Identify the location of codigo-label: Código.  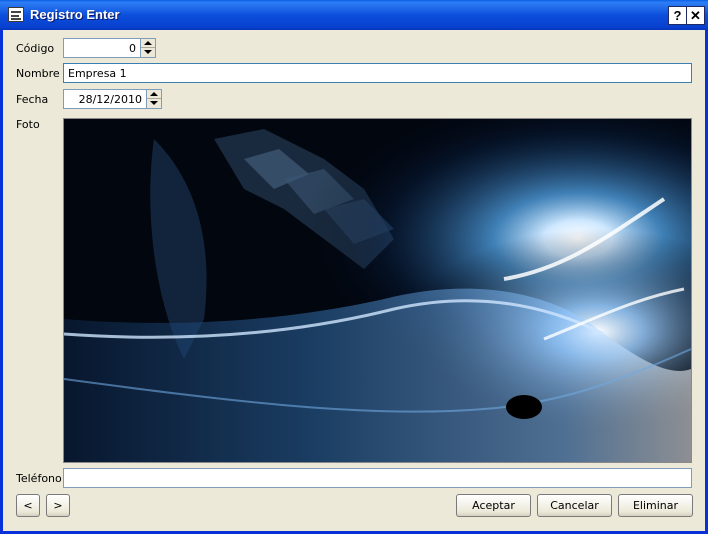
(35, 48).